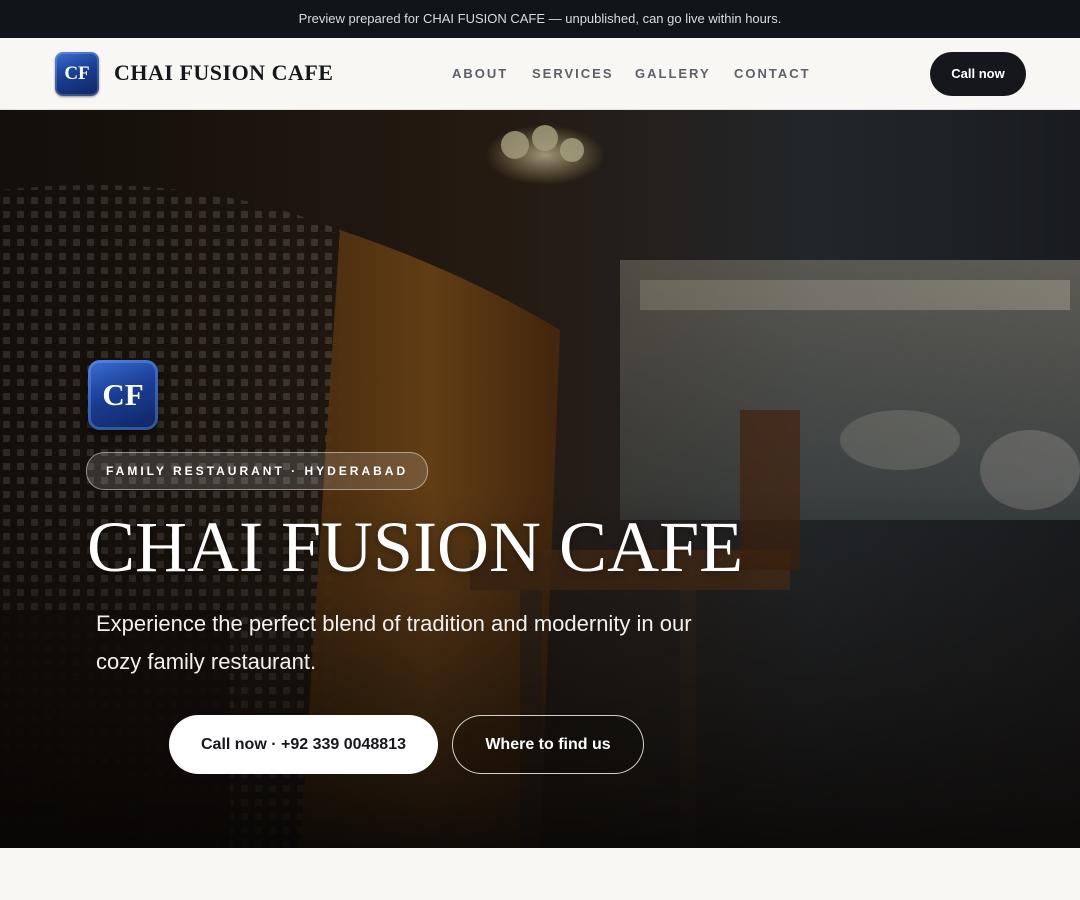 The width and height of the screenshot is (1080, 900). Describe the element at coordinates (772, 73) in the screenshot. I see `nav-item-contact: CONTACT` at that location.